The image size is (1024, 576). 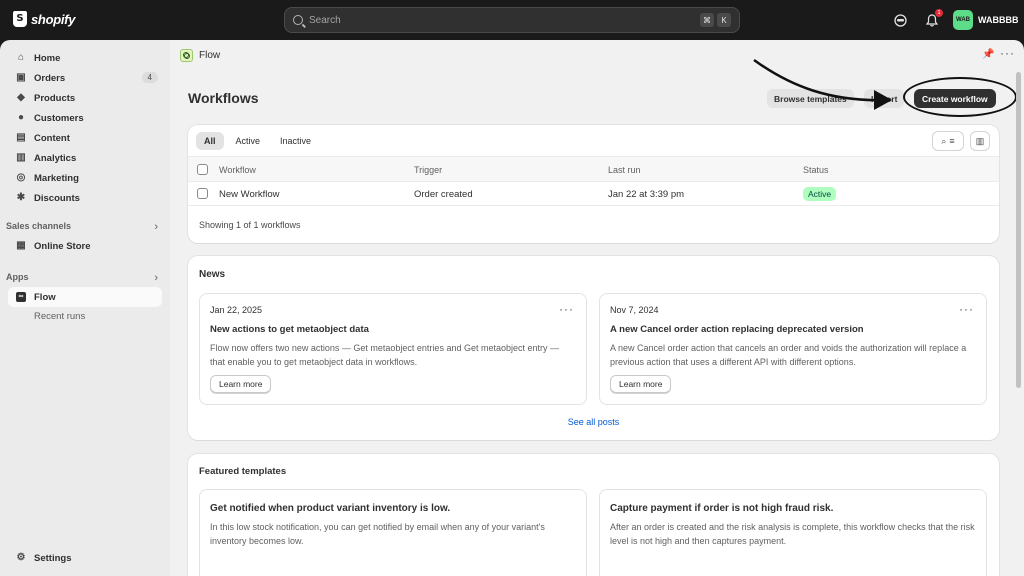 I want to click on sidebar-item-recent-runs: Recent runs, so click(x=59, y=316).